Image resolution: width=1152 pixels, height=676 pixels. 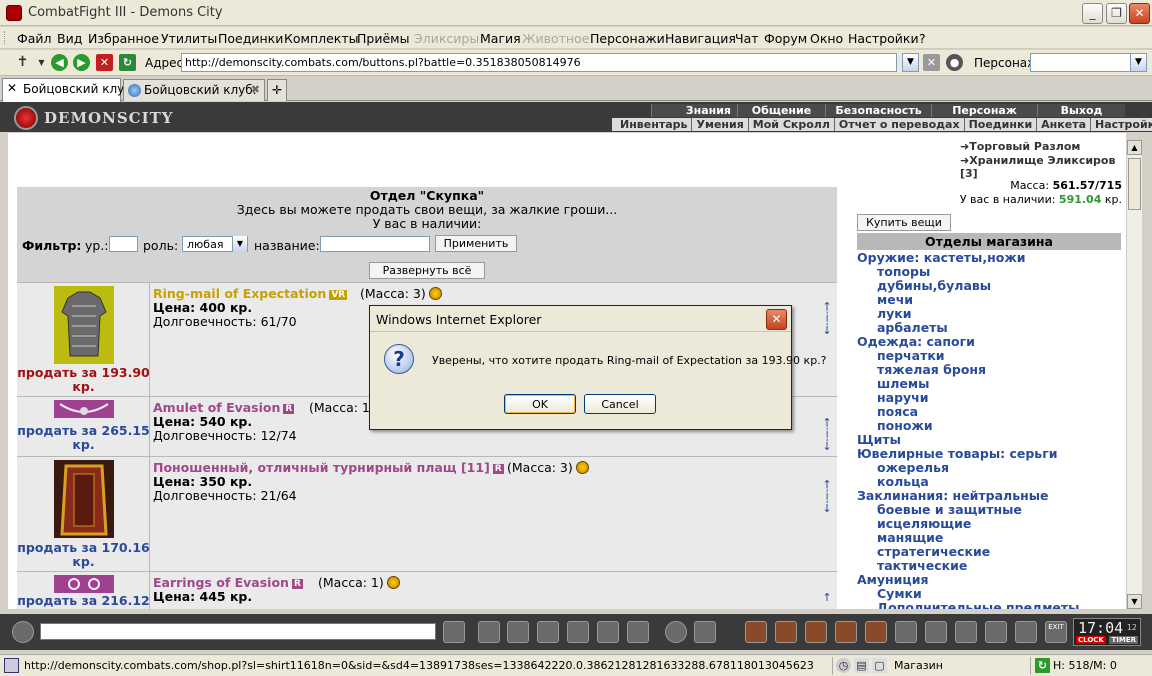 What do you see at coordinates (904, 222) in the screenshot?
I see `buy-items-button: Купить вещи` at bounding box center [904, 222].